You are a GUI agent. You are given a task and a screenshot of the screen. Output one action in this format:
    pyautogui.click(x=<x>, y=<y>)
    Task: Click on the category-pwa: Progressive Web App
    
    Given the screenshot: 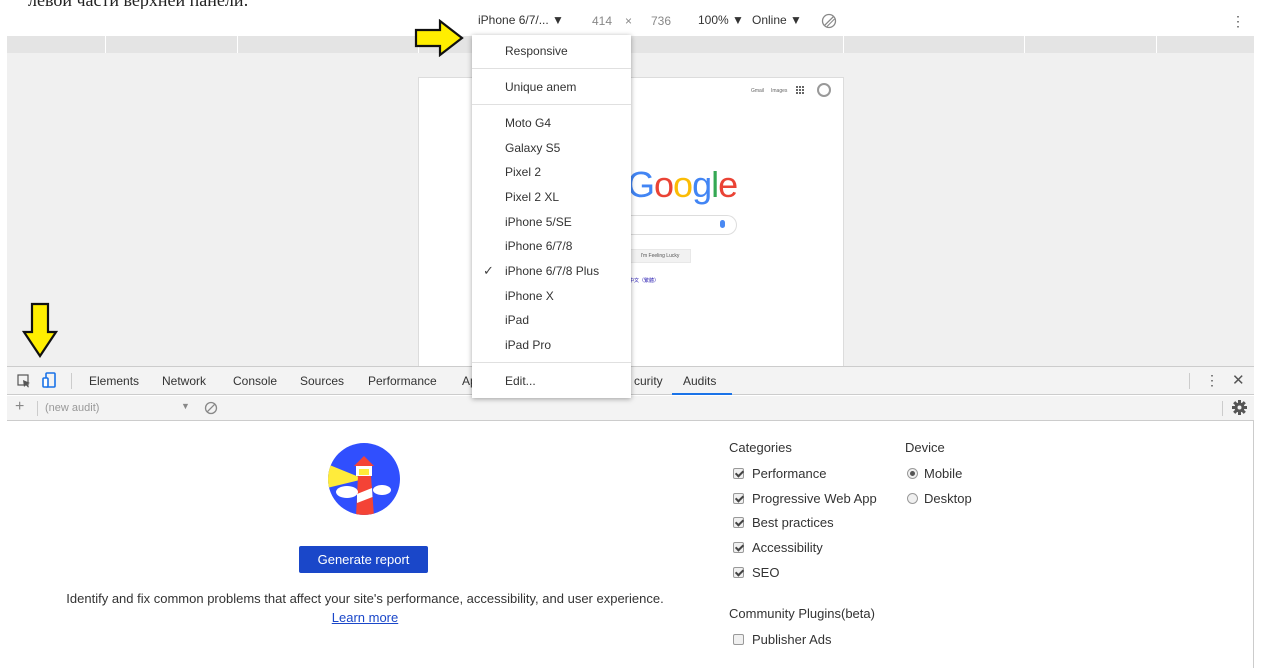 What is the action you would take?
    pyautogui.click(x=805, y=498)
    